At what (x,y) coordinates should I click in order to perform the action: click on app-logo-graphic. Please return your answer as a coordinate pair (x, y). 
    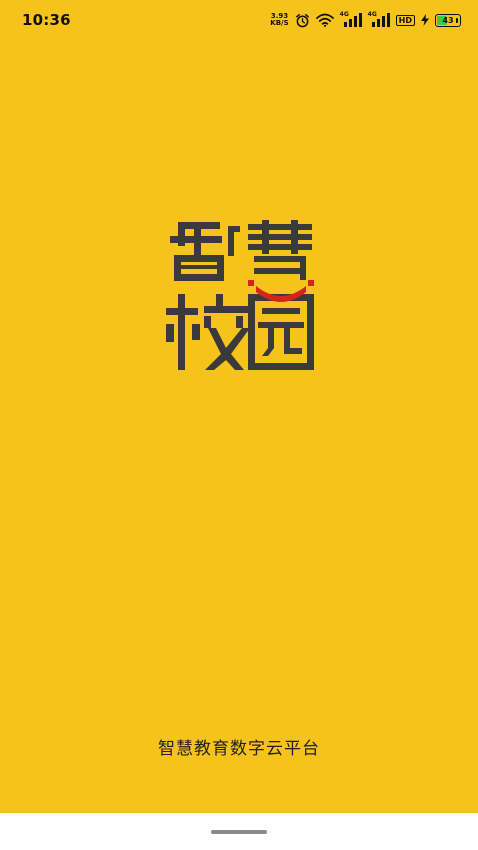
    Looking at the image, I should click on (240, 295).